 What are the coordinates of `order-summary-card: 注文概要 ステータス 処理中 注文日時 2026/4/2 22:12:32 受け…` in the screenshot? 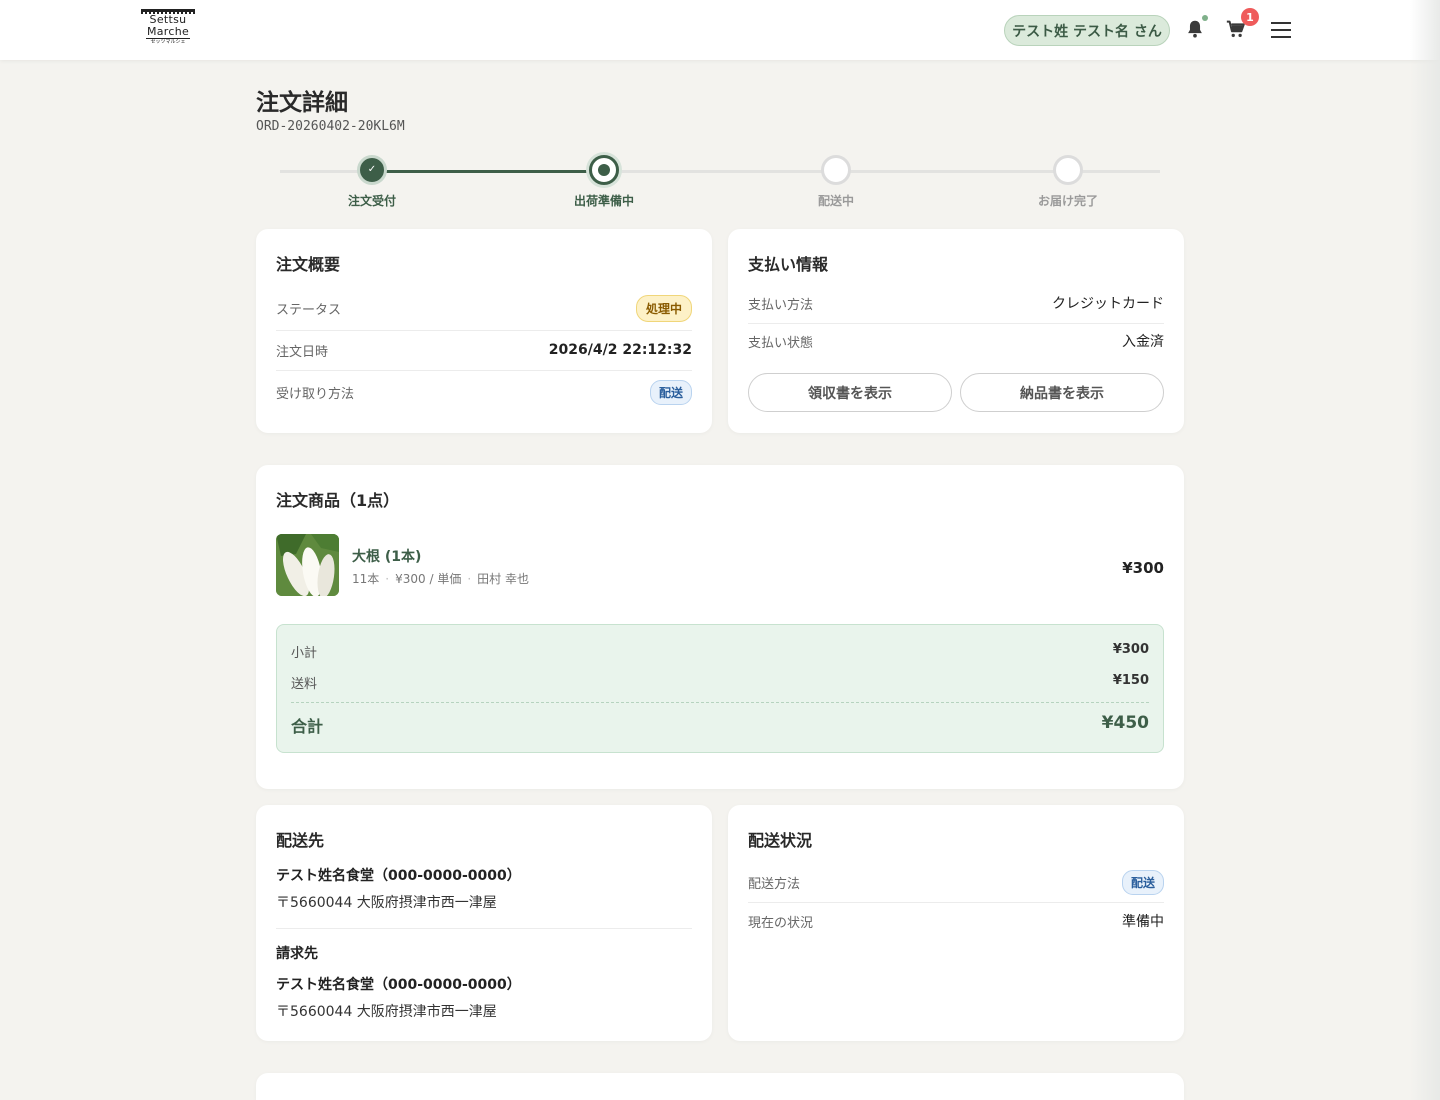 It's located at (484, 331).